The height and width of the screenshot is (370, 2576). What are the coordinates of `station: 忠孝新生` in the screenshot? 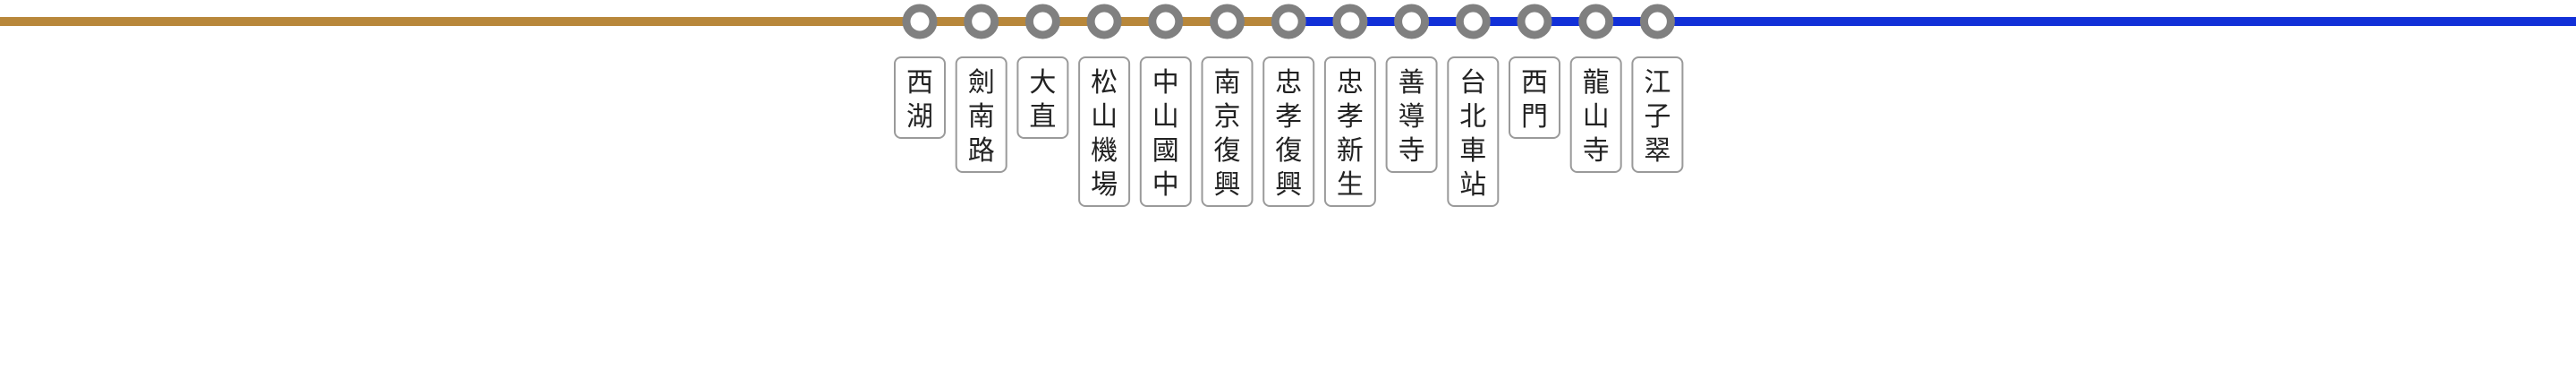 It's located at (1349, 105).